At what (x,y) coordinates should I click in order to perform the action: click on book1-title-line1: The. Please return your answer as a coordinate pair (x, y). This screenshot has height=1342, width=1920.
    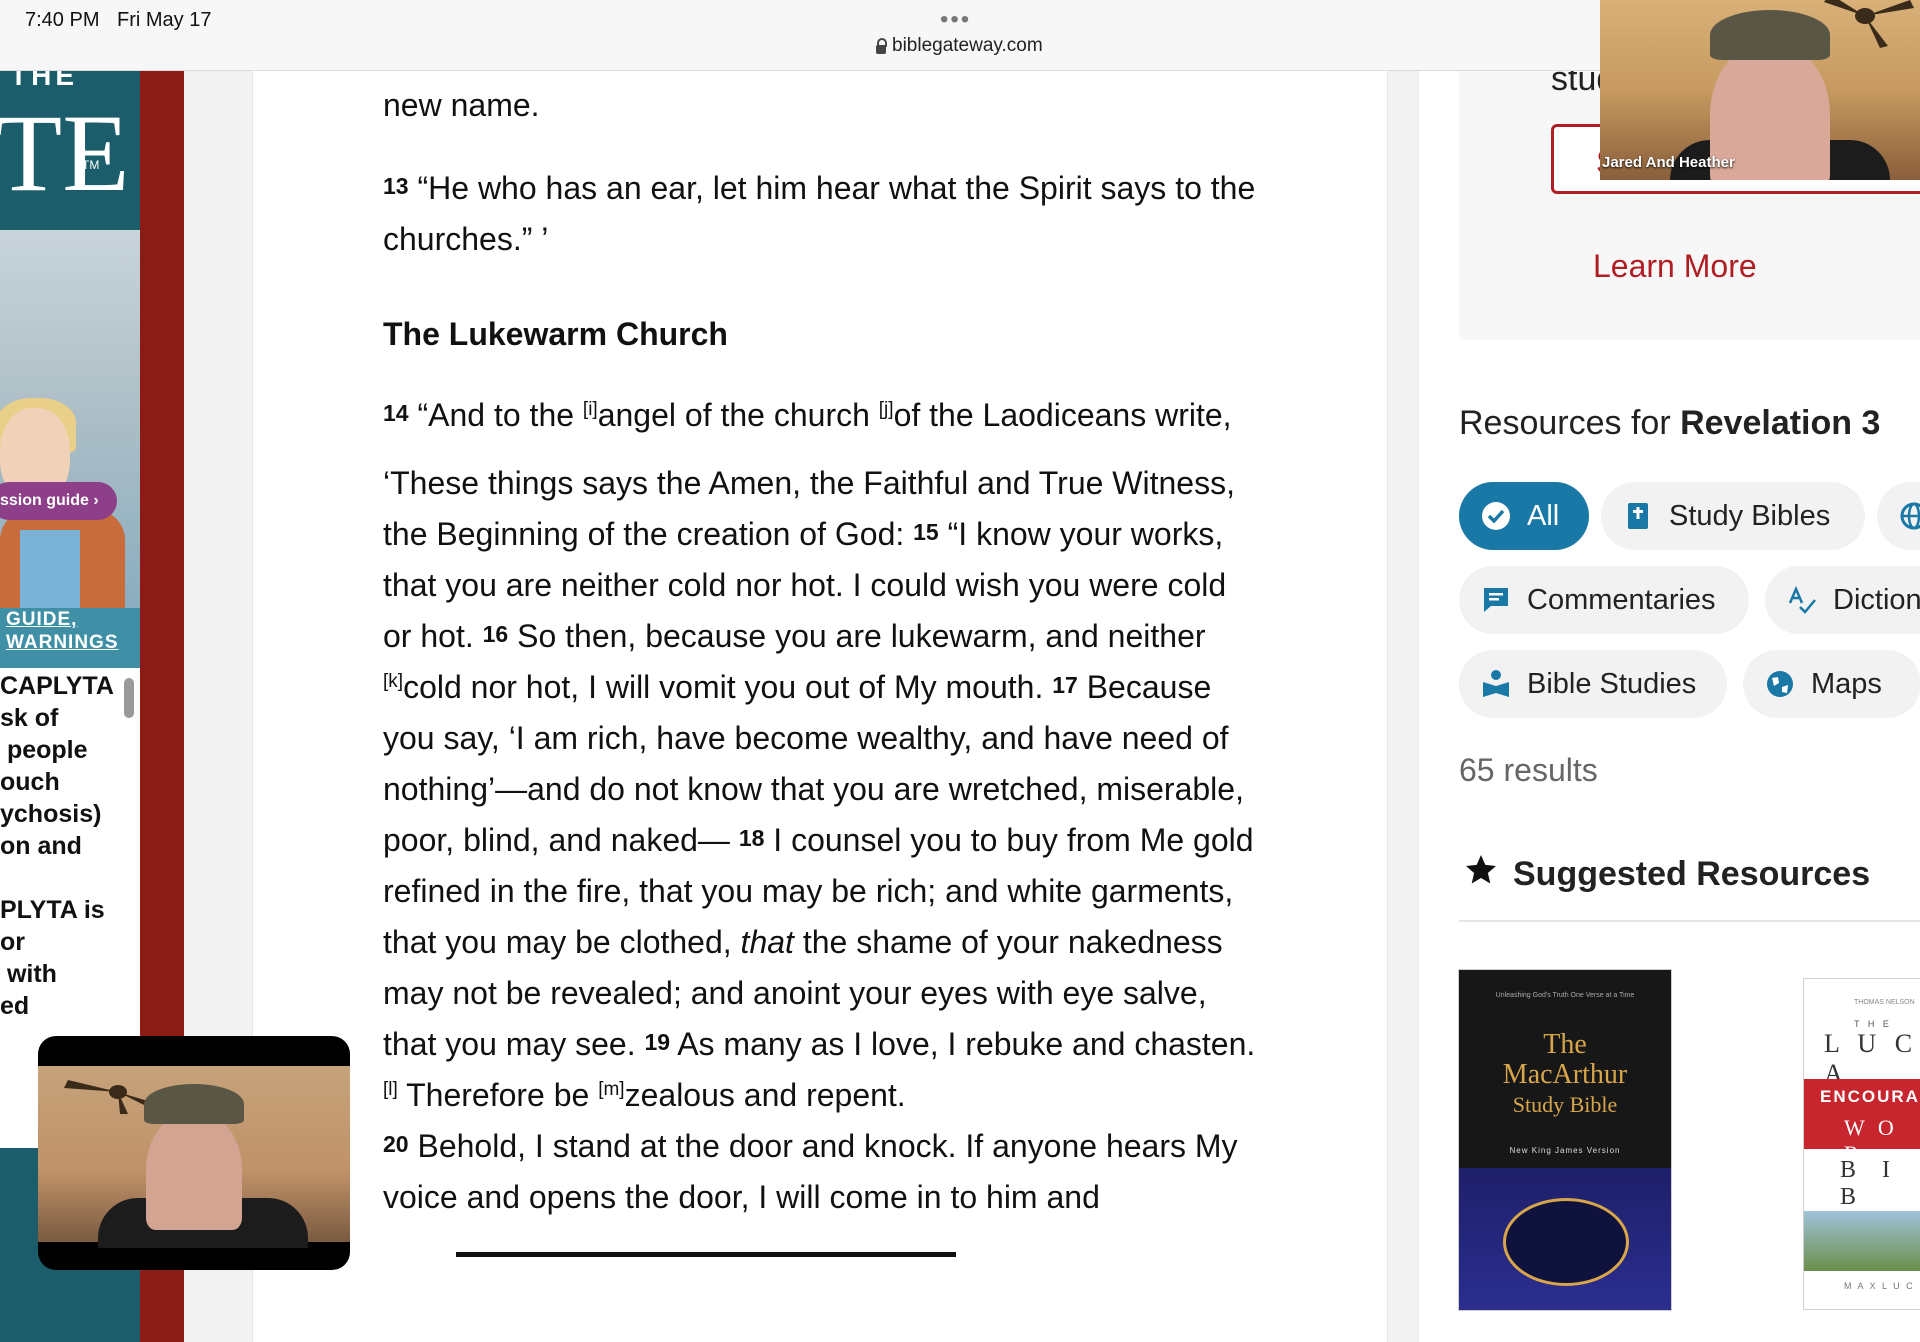
    Looking at the image, I should click on (1565, 1044).